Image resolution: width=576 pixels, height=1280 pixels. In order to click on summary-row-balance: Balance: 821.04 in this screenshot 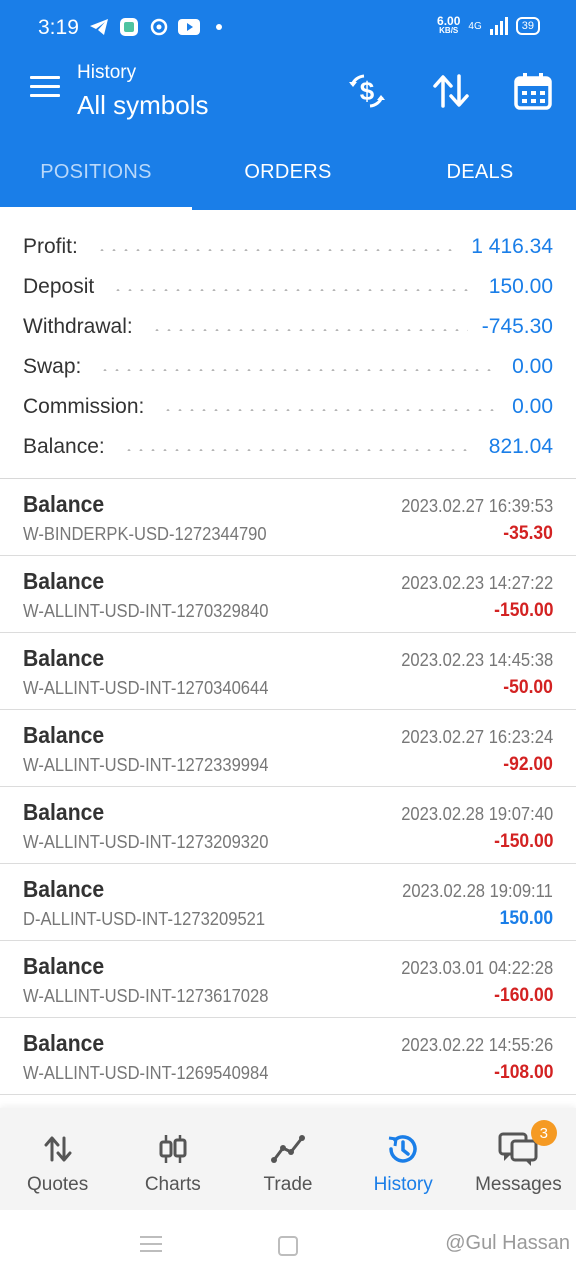, I will do `click(288, 447)`.